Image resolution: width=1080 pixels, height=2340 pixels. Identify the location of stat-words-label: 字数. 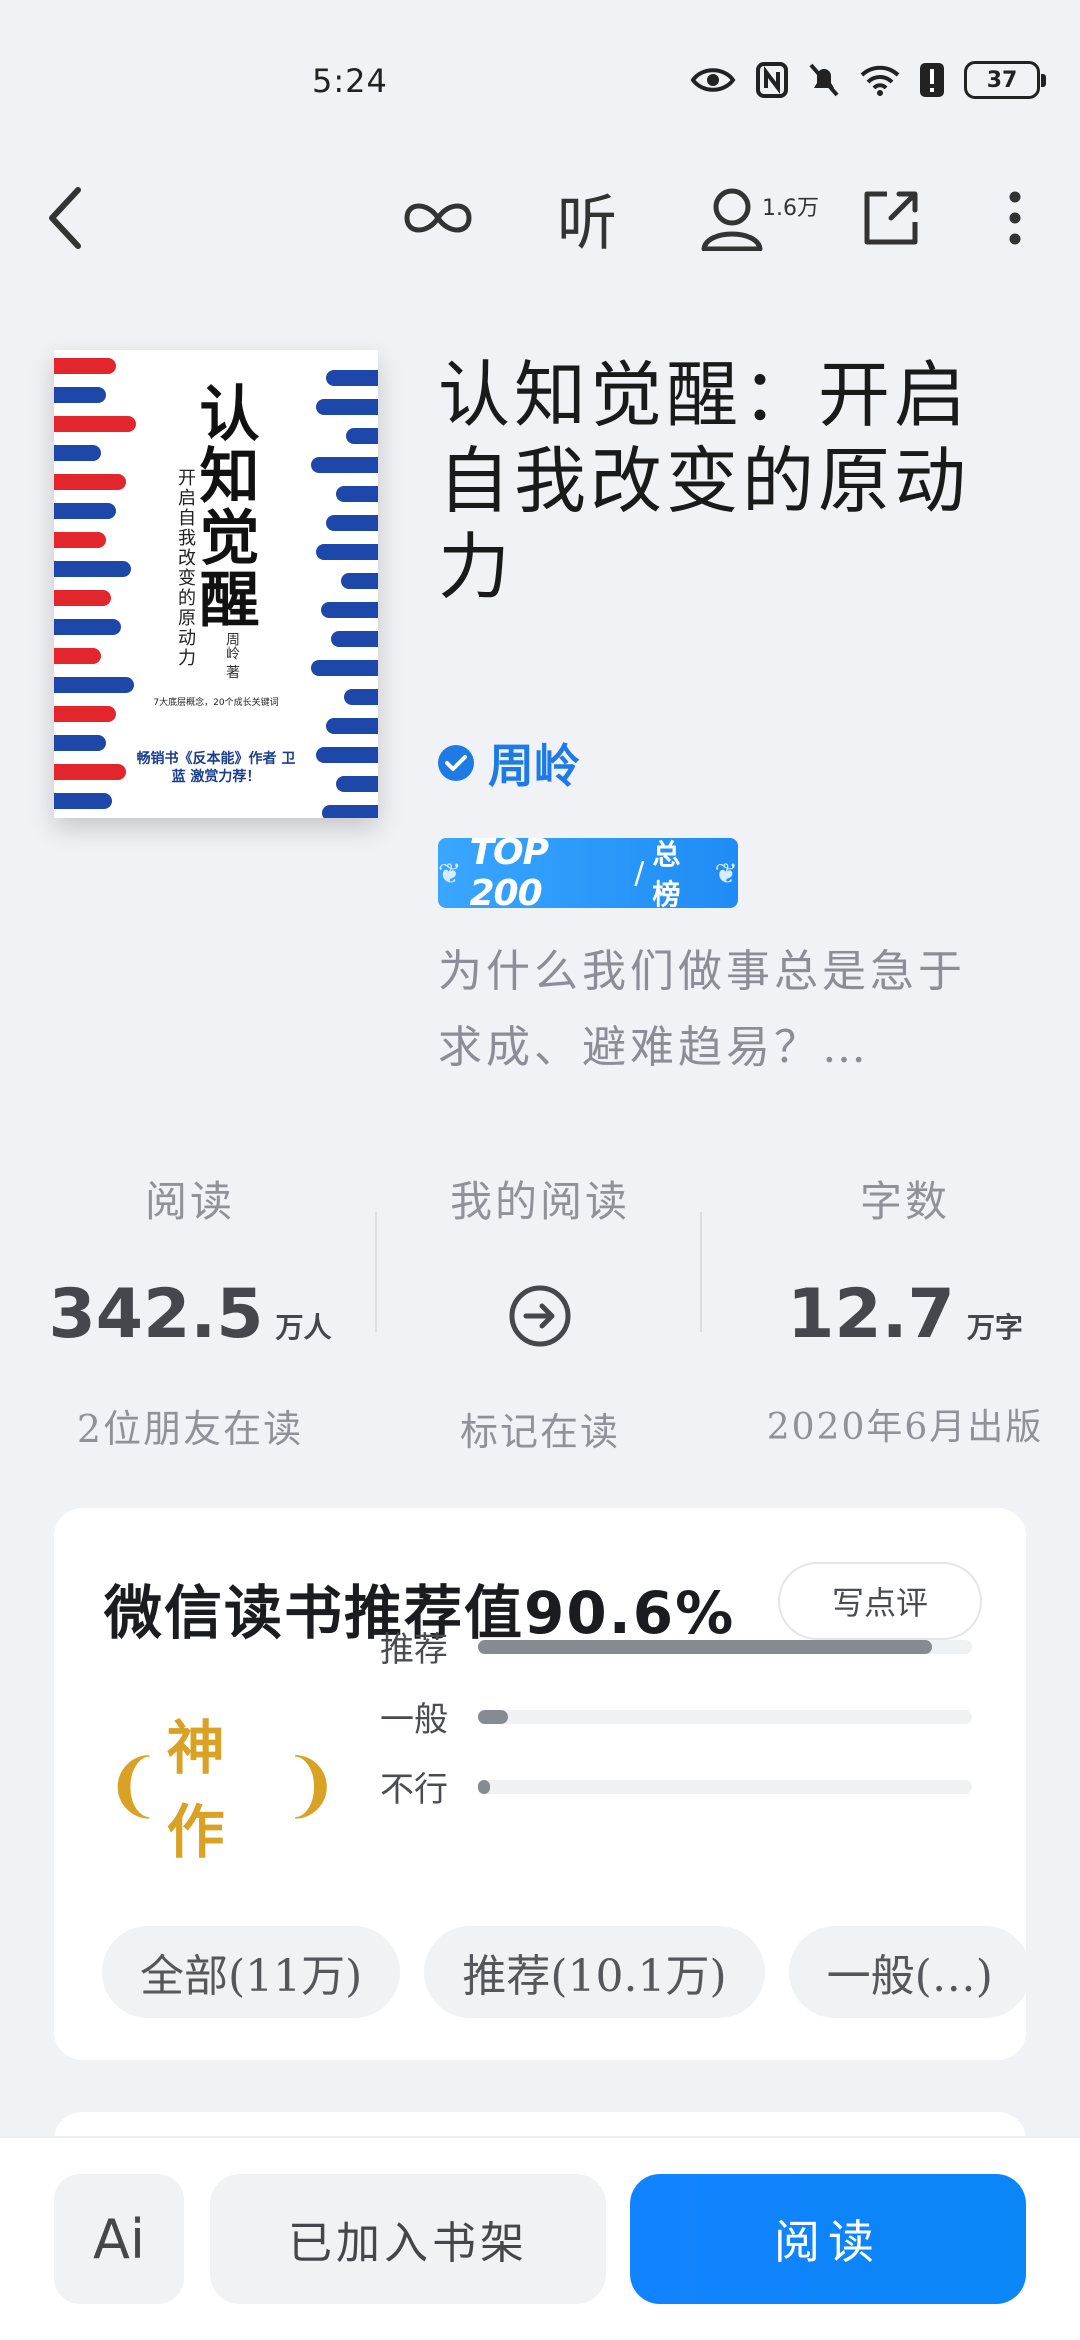
(904, 1201).